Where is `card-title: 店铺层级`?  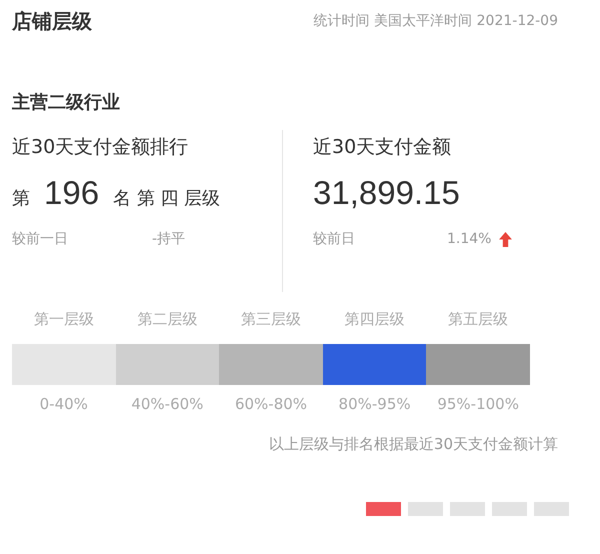
card-title: 店铺层级 is located at coordinates (52, 21).